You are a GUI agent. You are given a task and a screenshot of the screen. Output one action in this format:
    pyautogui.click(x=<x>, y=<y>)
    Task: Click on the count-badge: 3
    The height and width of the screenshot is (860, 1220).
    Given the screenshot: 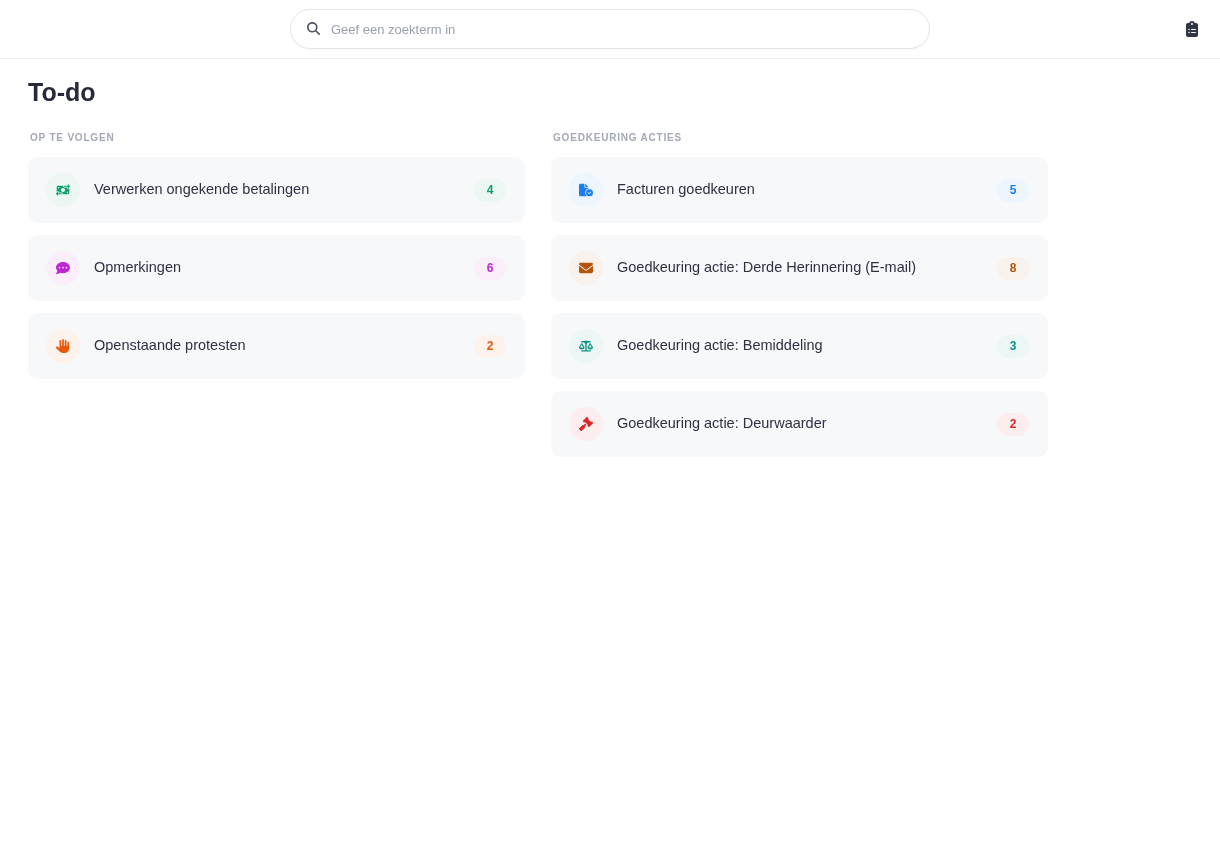 What is the action you would take?
    pyautogui.click(x=1013, y=346)
    